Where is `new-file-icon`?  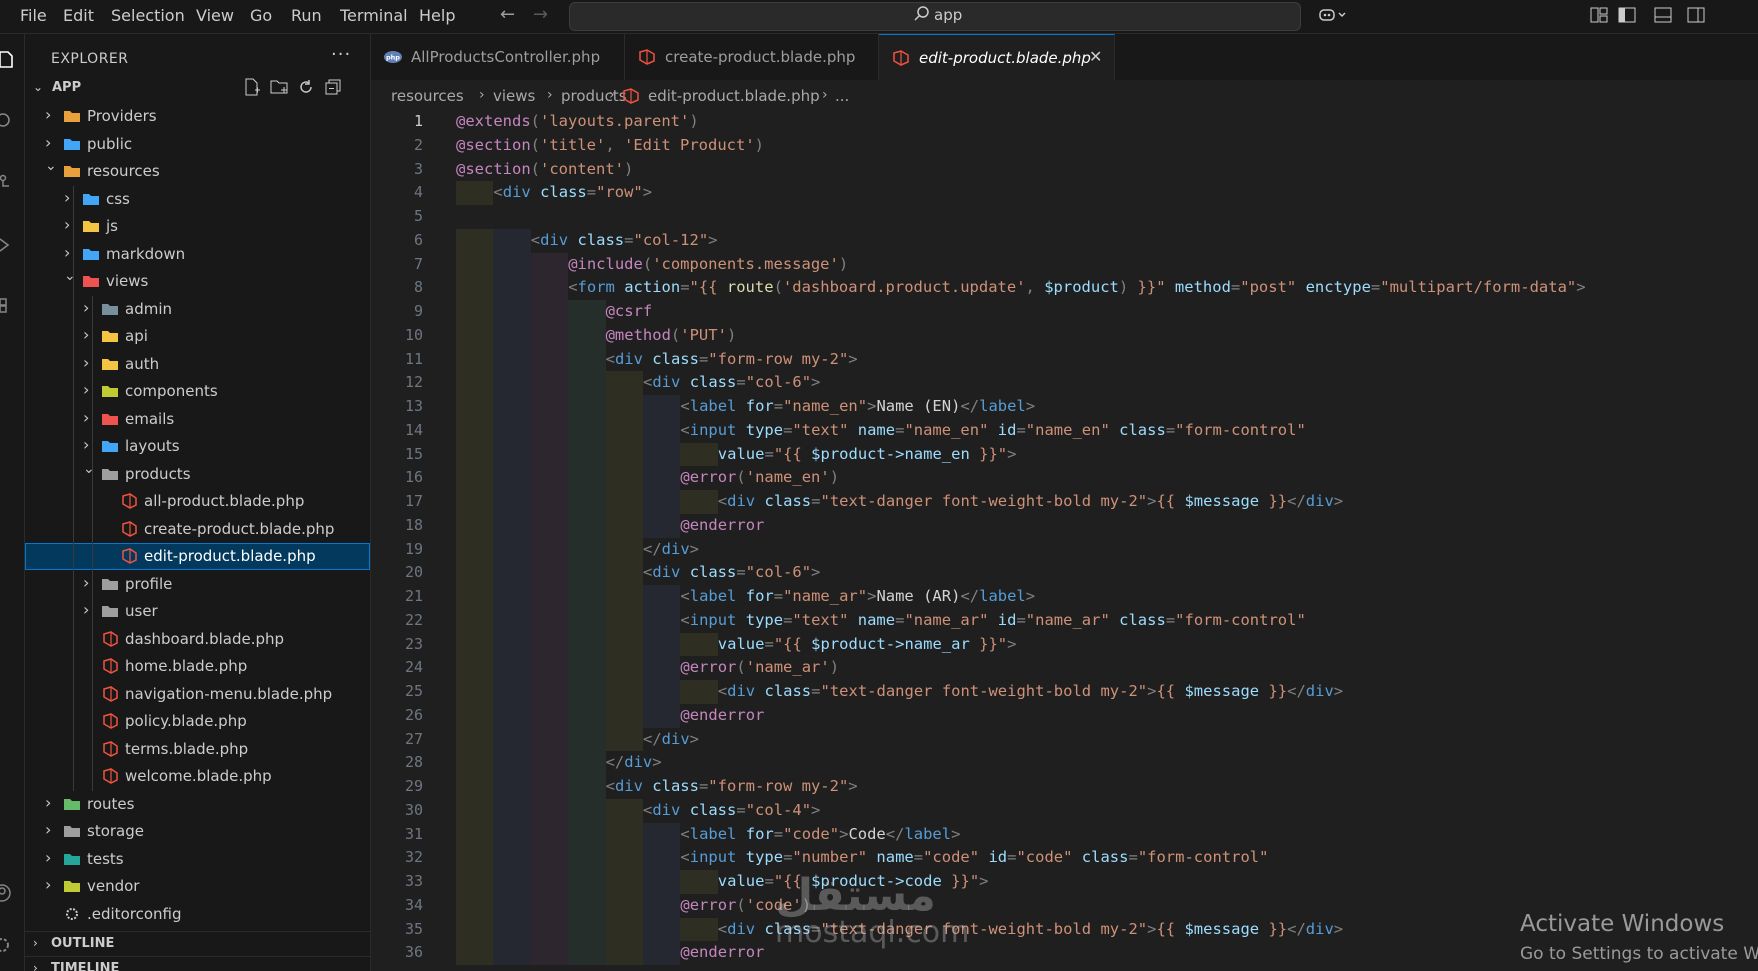
new-file-icon is located at coordinates (252, 87).